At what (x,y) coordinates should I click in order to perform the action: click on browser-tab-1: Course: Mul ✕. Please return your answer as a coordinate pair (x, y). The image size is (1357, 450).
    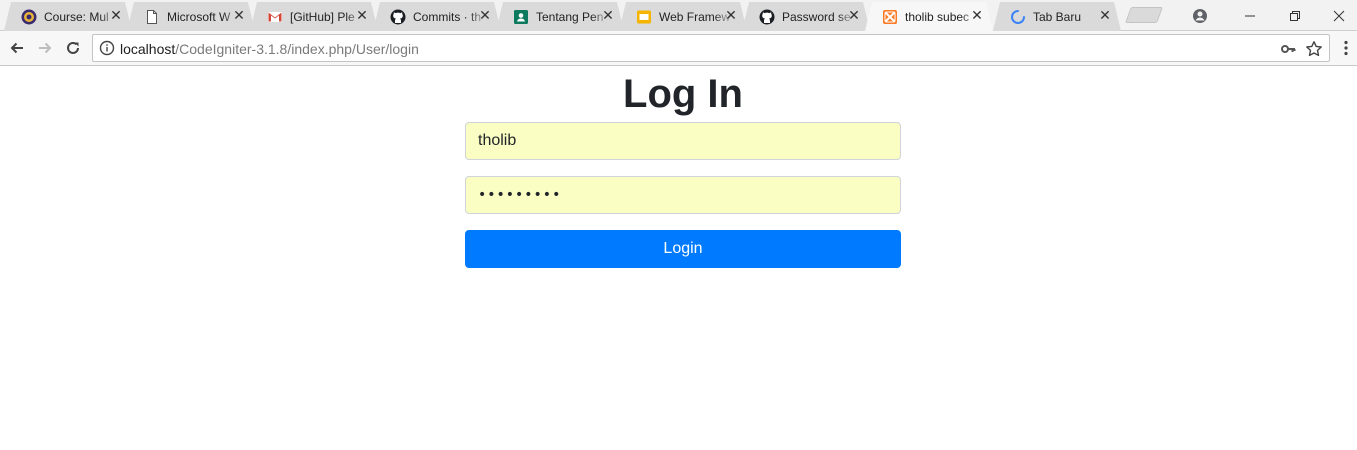
    Looking at the image, I should click on (68, 16).